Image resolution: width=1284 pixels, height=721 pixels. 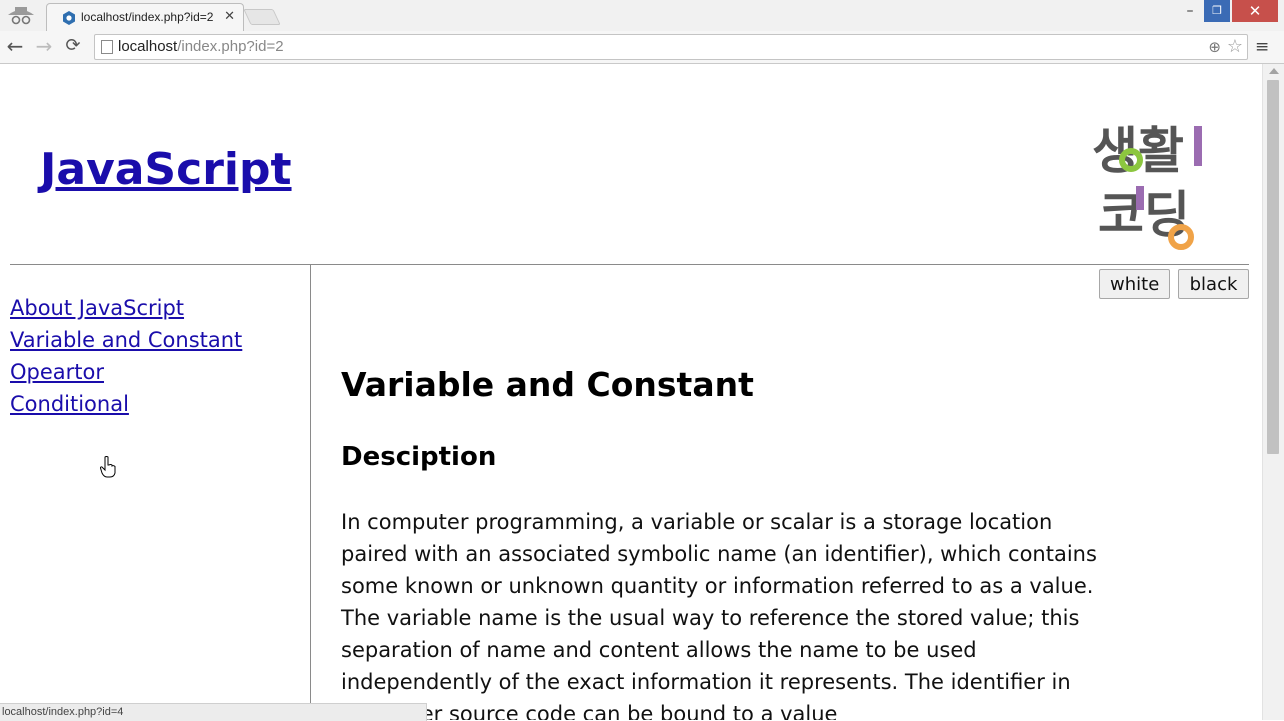 I want to click on back-arrow-icon: ←, so click(x=15, y=46).